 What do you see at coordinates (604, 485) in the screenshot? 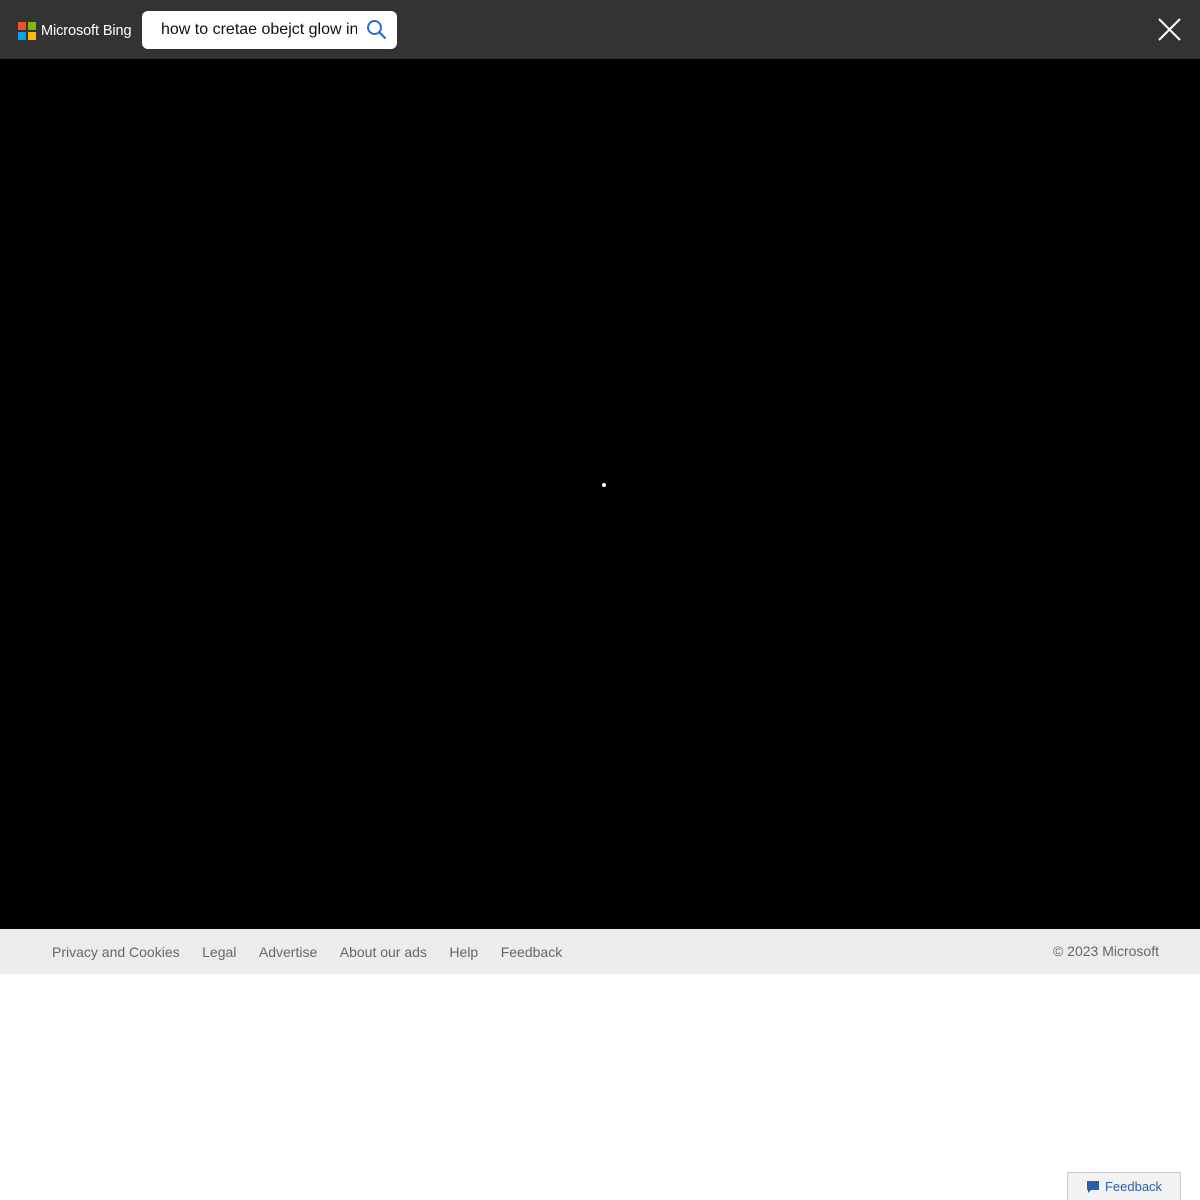
I see `loading-dot` at bounding box center [604, 485].